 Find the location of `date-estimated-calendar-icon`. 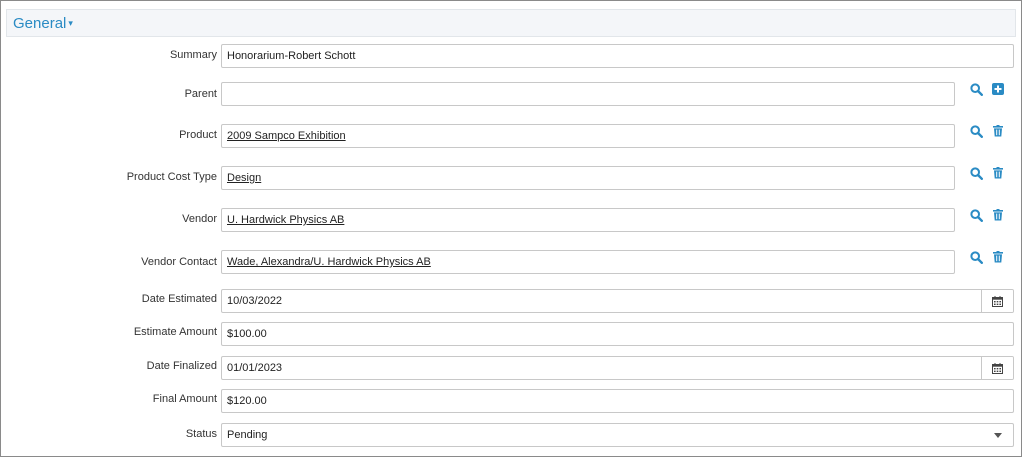

date-estimated-calendar-icon is located at coordinates (997, 301).